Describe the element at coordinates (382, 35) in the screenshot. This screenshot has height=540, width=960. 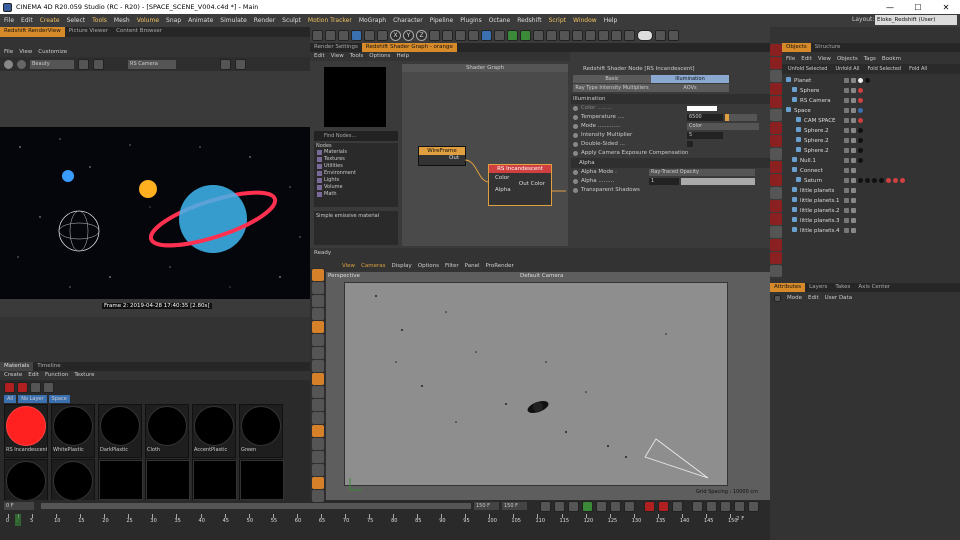
I see `rotate-icon` at that location.